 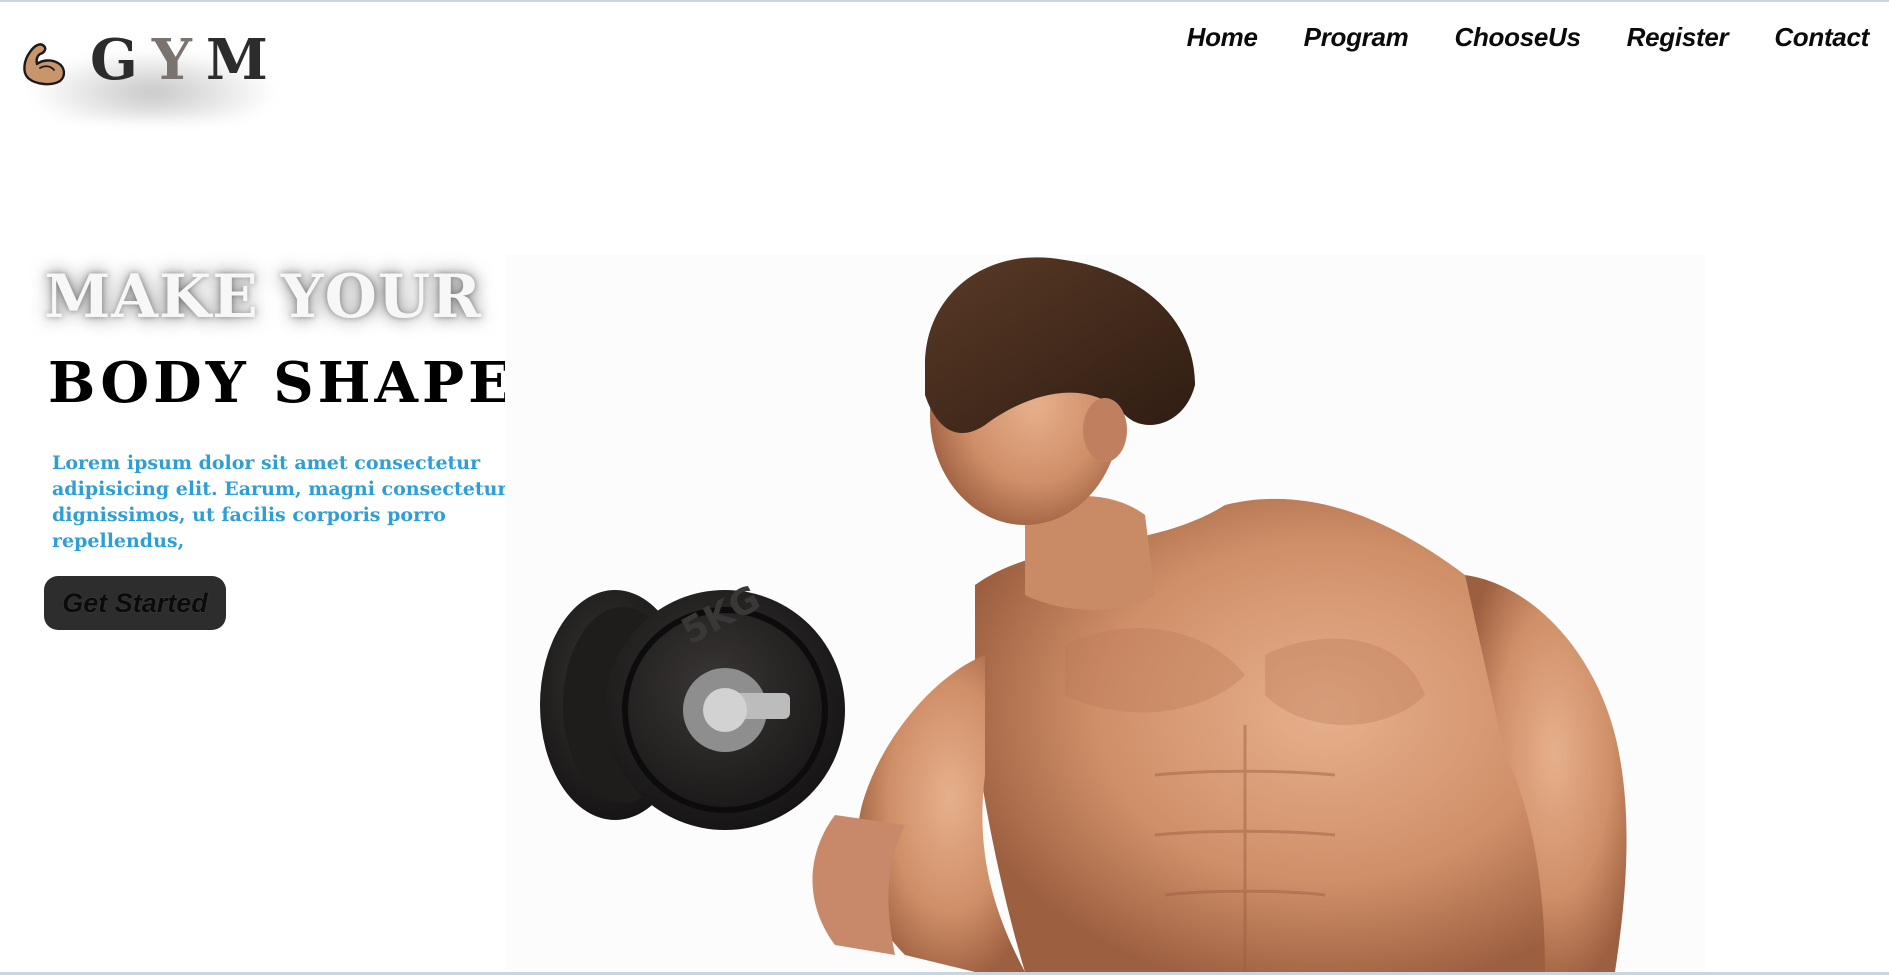 What do you see at coordinates (1517, 37) in the screenshot?
I see `nav-choose-us: ChooseUs` at bounding box center [1517, 37].